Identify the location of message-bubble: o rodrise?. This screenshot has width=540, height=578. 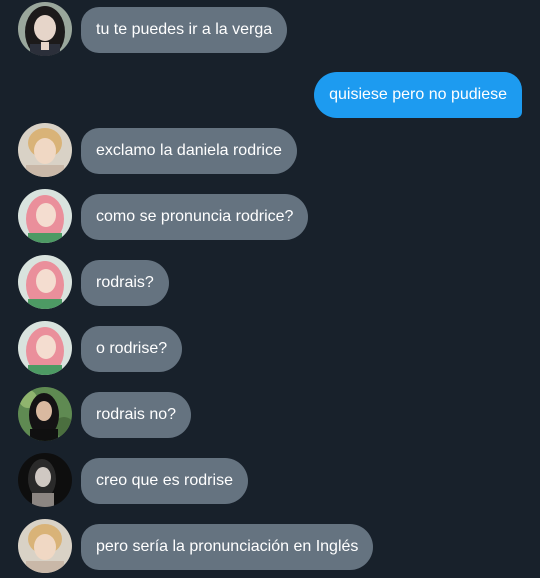
(132, 349).